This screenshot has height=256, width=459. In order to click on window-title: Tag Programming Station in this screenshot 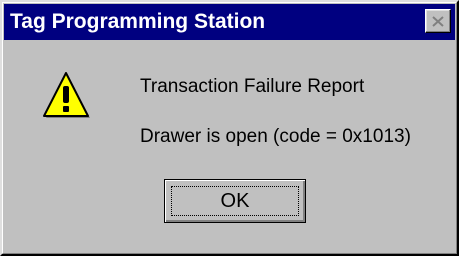, I will do `click(138, 21)`.